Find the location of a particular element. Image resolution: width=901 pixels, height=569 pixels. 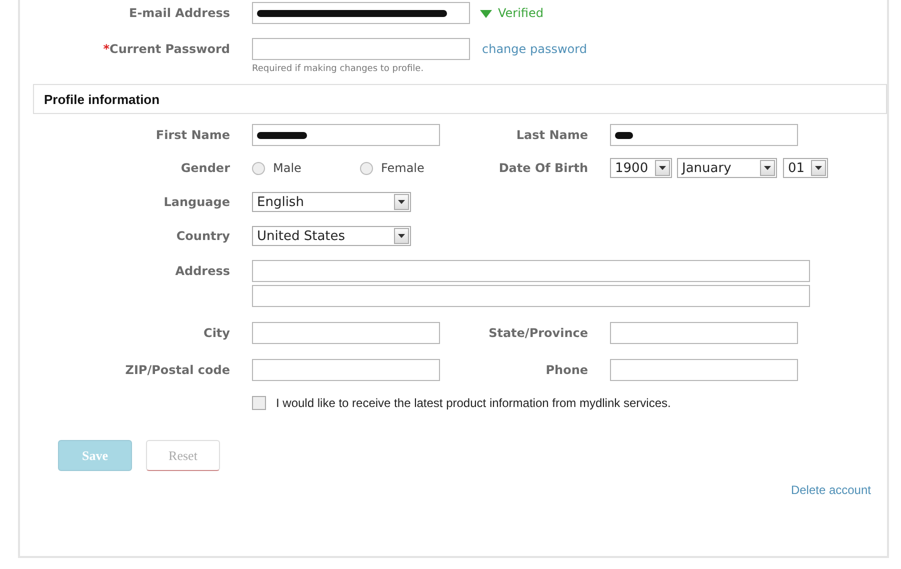

field-label: E-mail Address is located at coordinates (179, 13).